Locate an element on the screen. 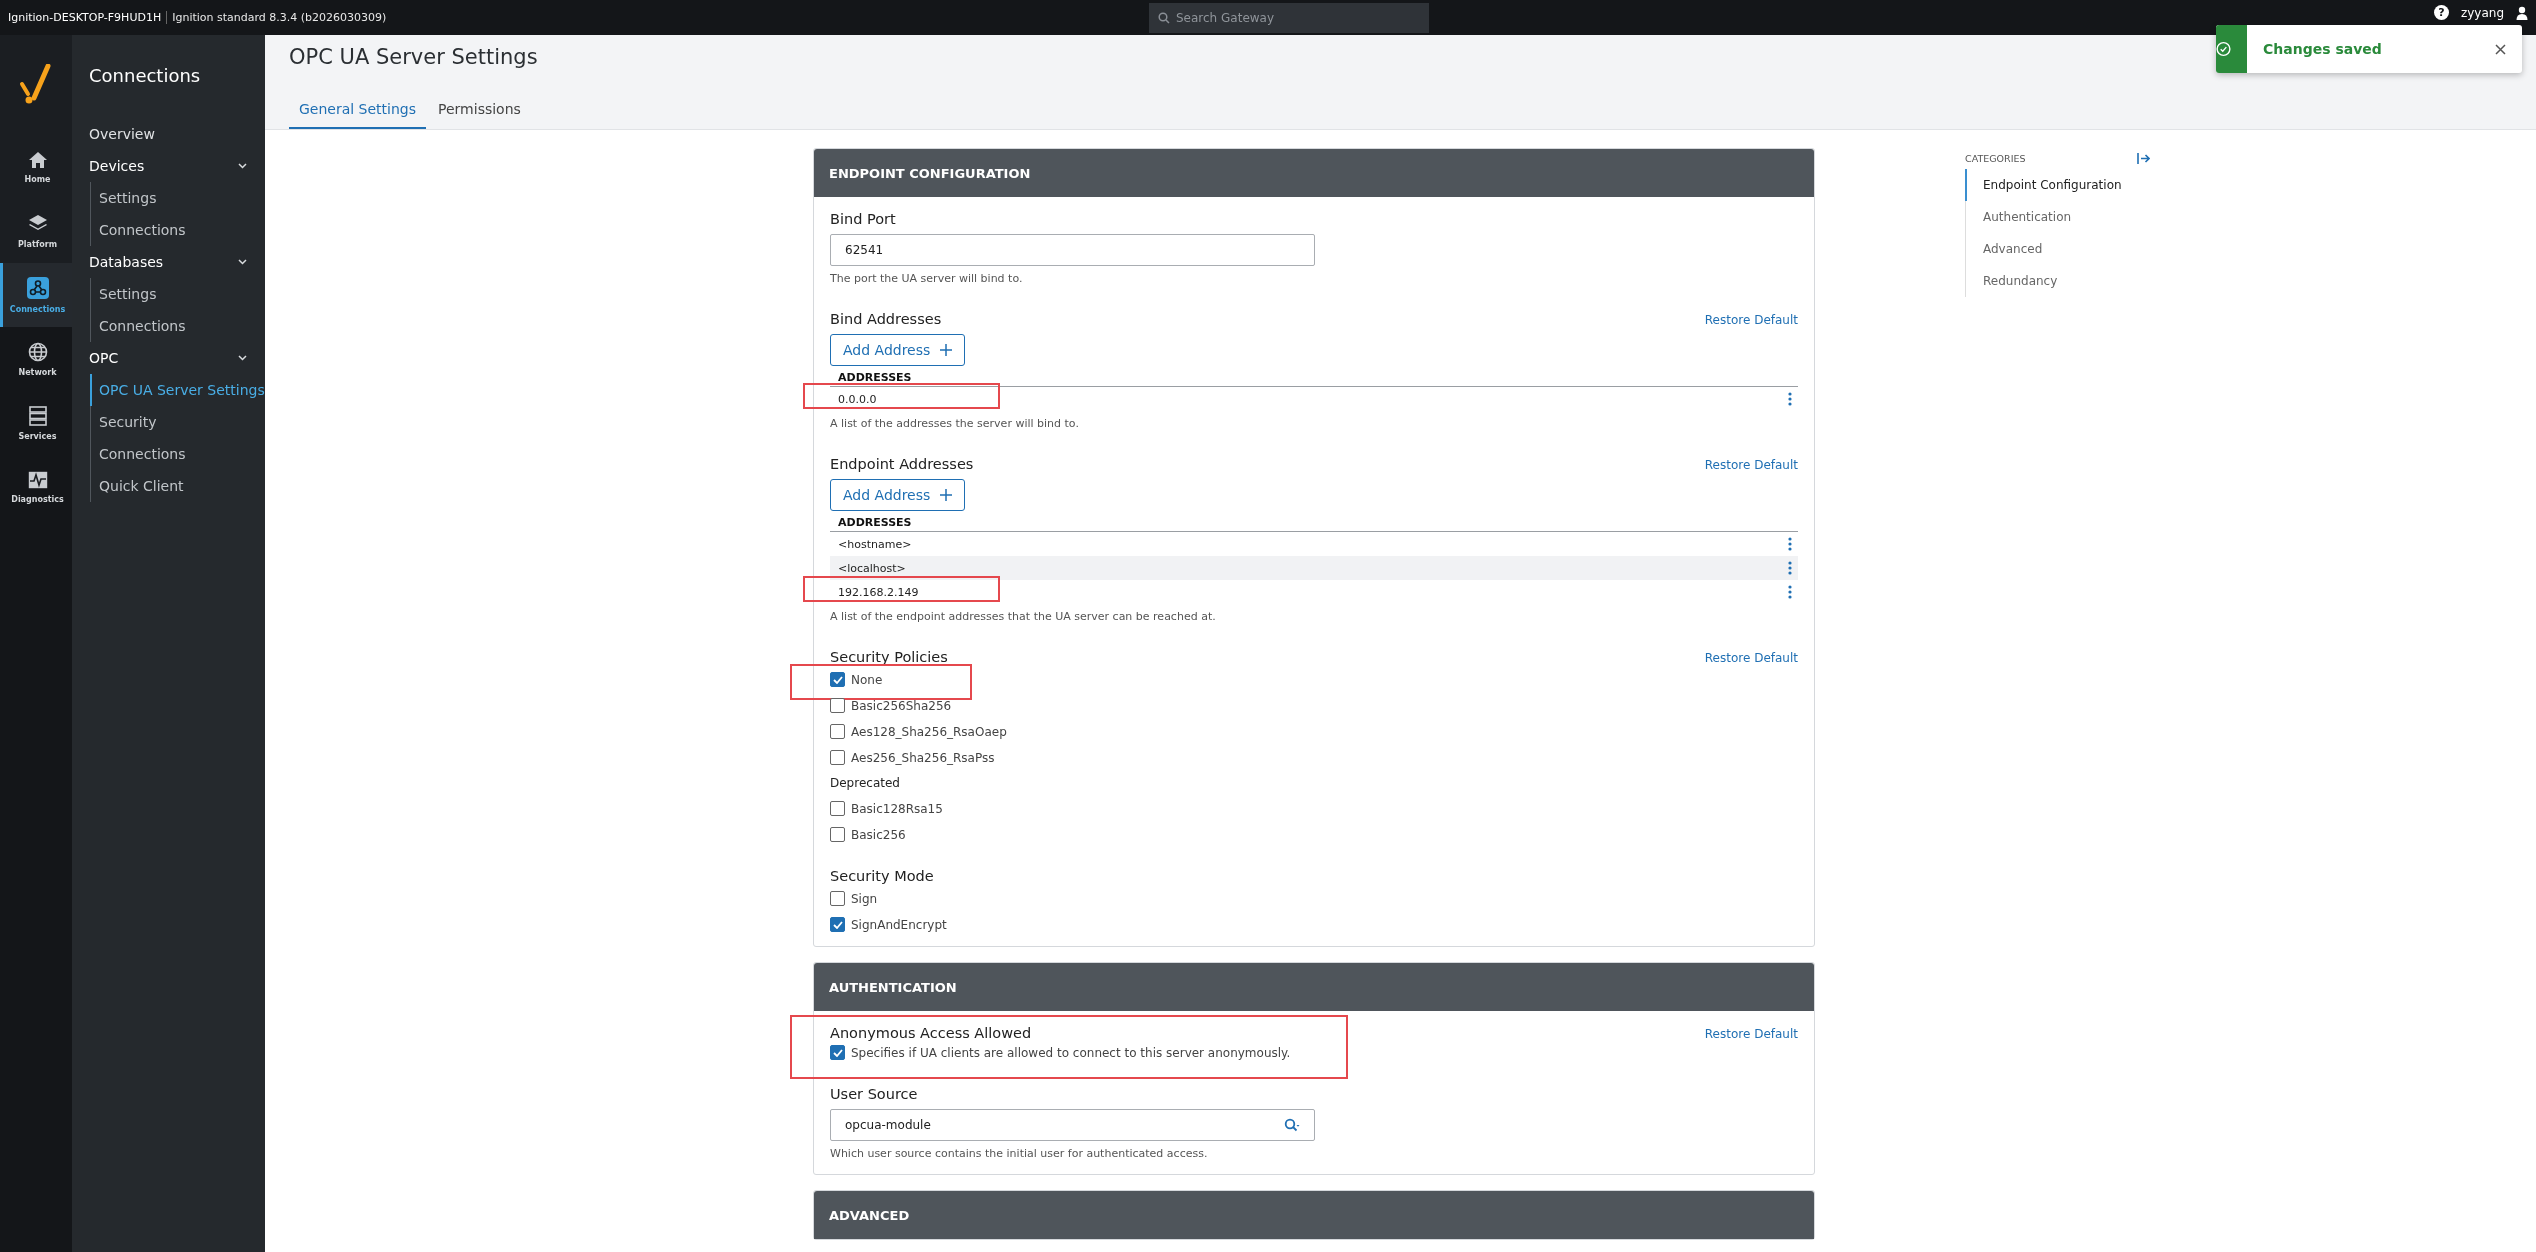  checkbox-label: Basic256Sha256 is located at coordinates (901, 705).